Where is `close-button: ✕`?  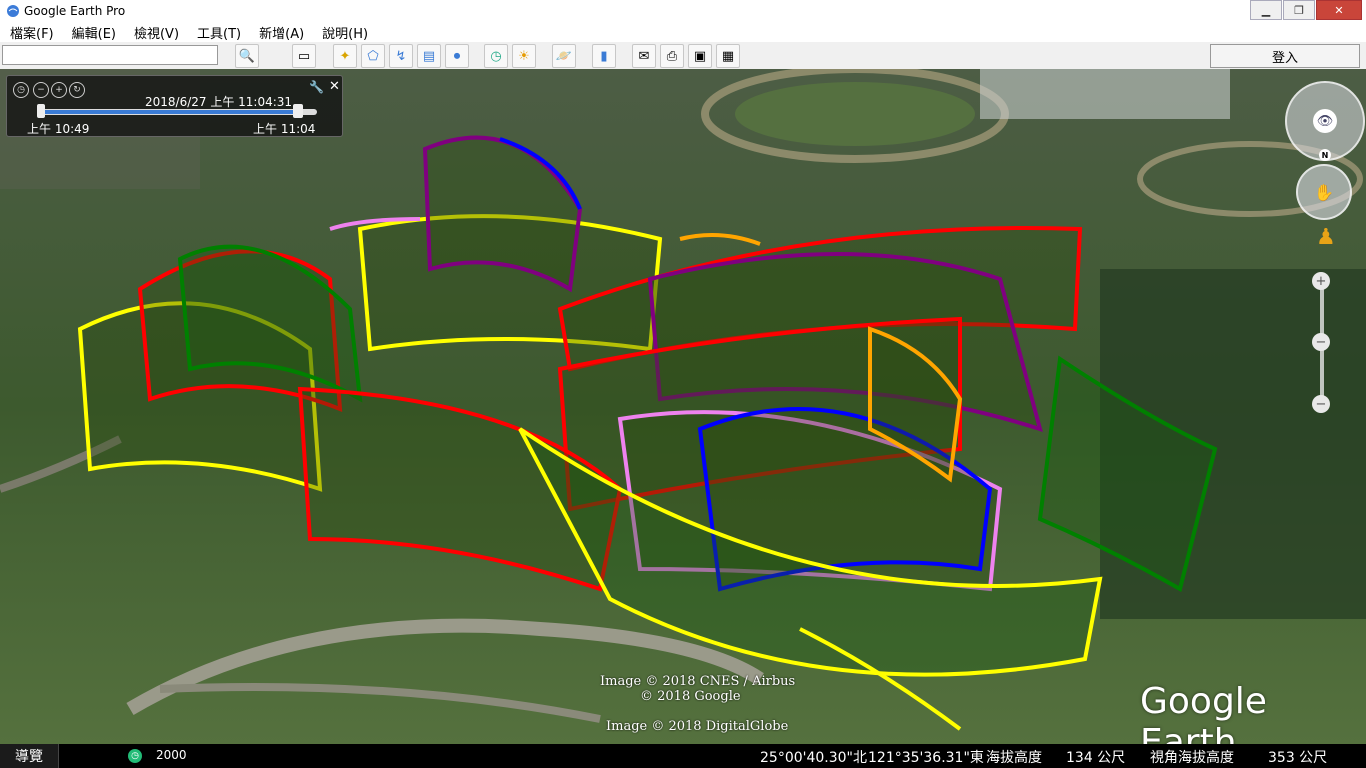
close-button: ✕ is located at coordinates (1339, 10).